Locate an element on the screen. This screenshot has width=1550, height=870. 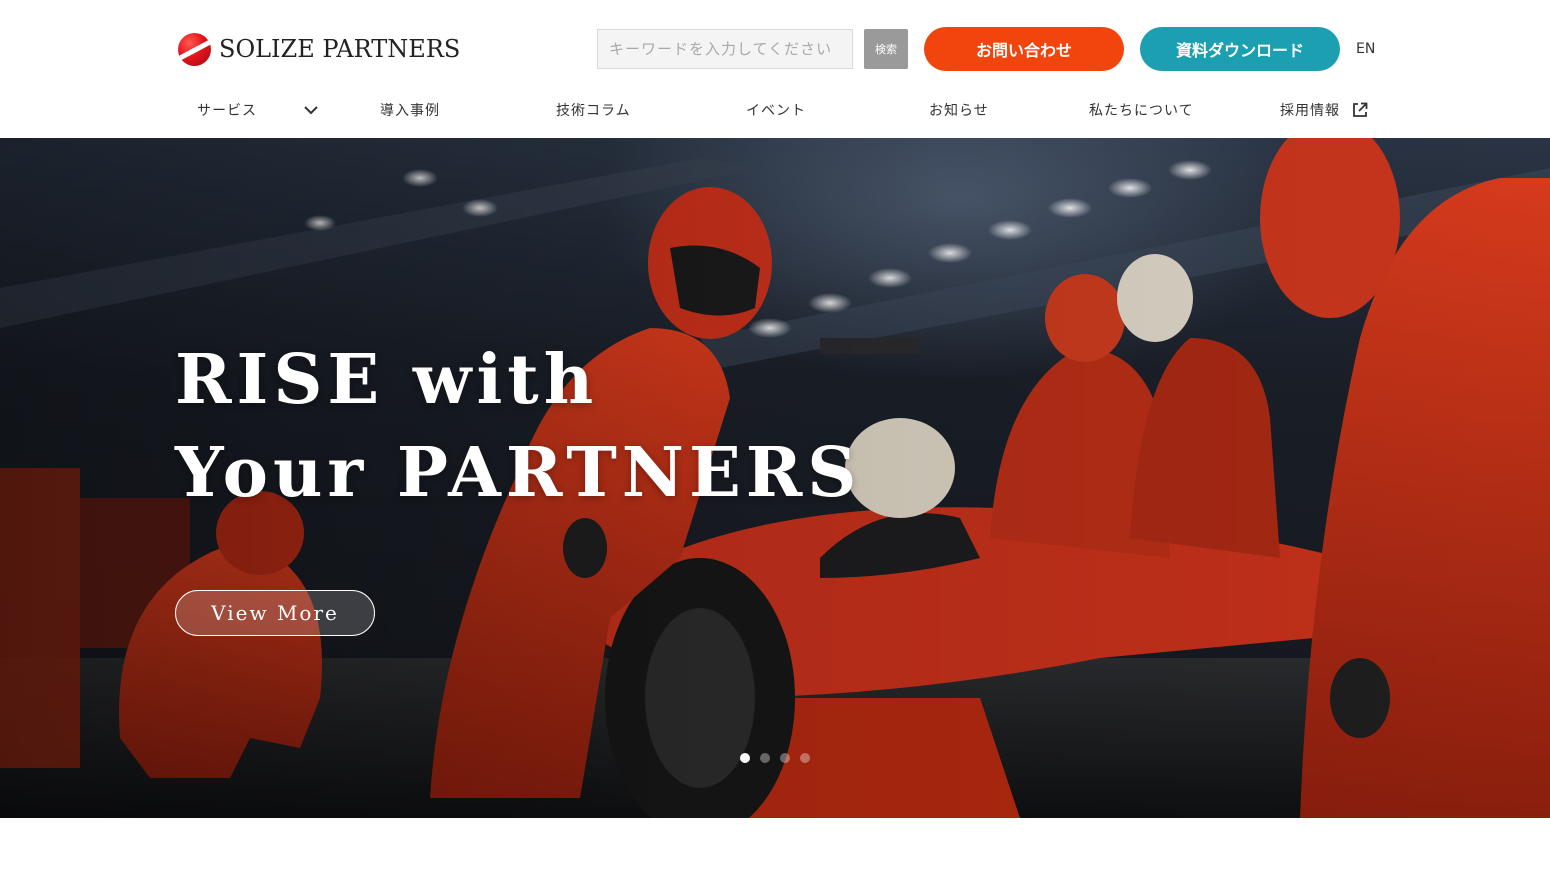
nav-item-label: 導入事例 is located at coordinates (410, 111).